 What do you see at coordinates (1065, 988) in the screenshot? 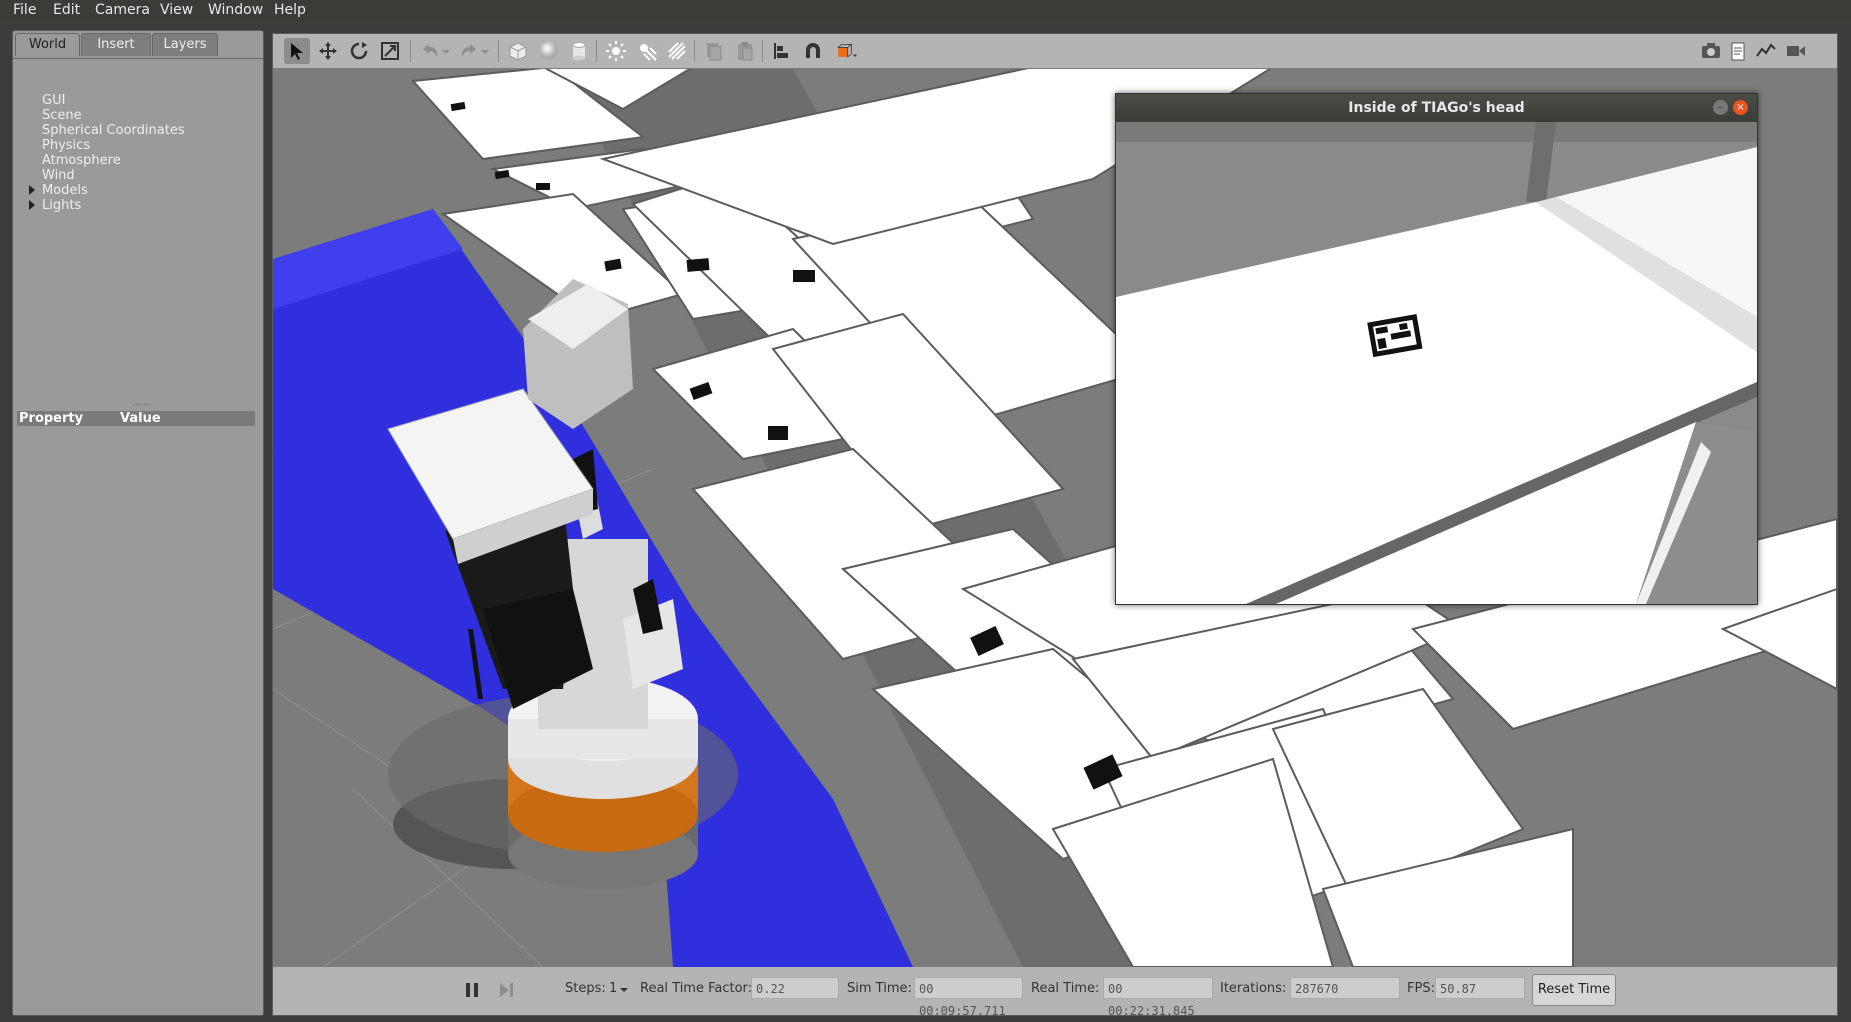
I see `real-time-label: Real Time:` at bounding box center [1065, 988].